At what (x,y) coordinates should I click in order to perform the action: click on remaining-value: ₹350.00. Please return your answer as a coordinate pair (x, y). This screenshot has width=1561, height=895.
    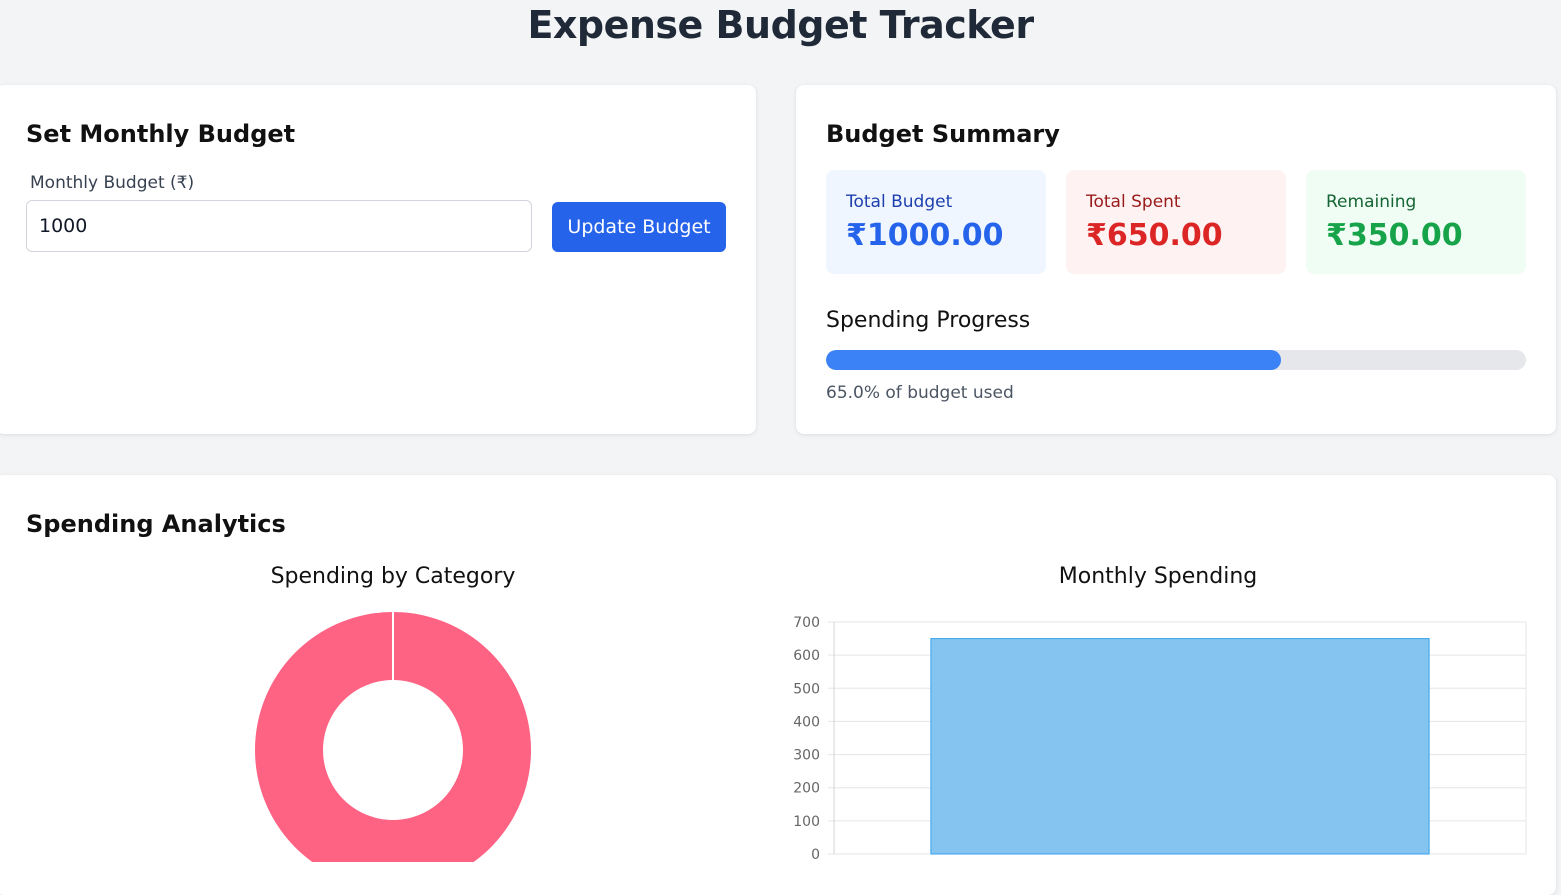
    Looking at the image, I should click on (1394, 235).